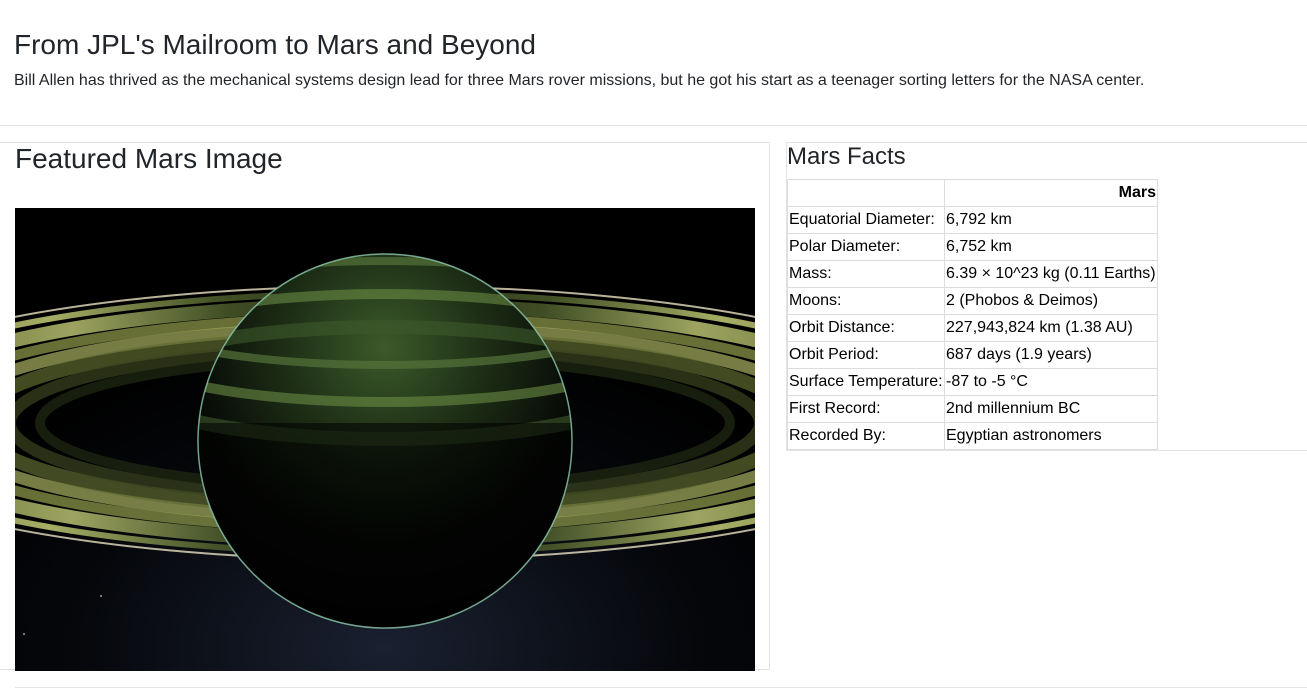 Image resolution: width=1307 pixels, height=697 pixels. I want to click on table-row: First Record: 2nd millennium BC, so click(972, 409).